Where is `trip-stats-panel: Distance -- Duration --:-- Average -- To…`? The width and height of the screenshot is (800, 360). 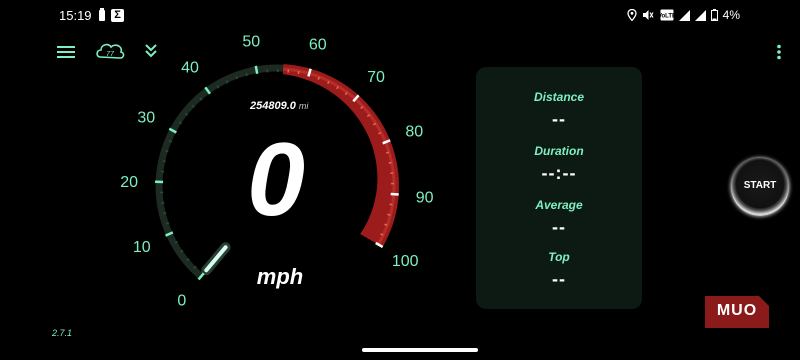 trip-stats-panel: Distance -- Duration --:-- Average -- To… is located at coordinates (559, 188).